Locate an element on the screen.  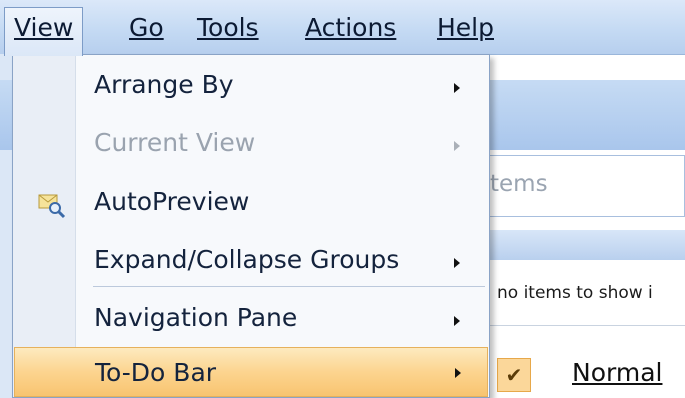
empty-list-message: no items to show i is located at coordinates (575, 293).